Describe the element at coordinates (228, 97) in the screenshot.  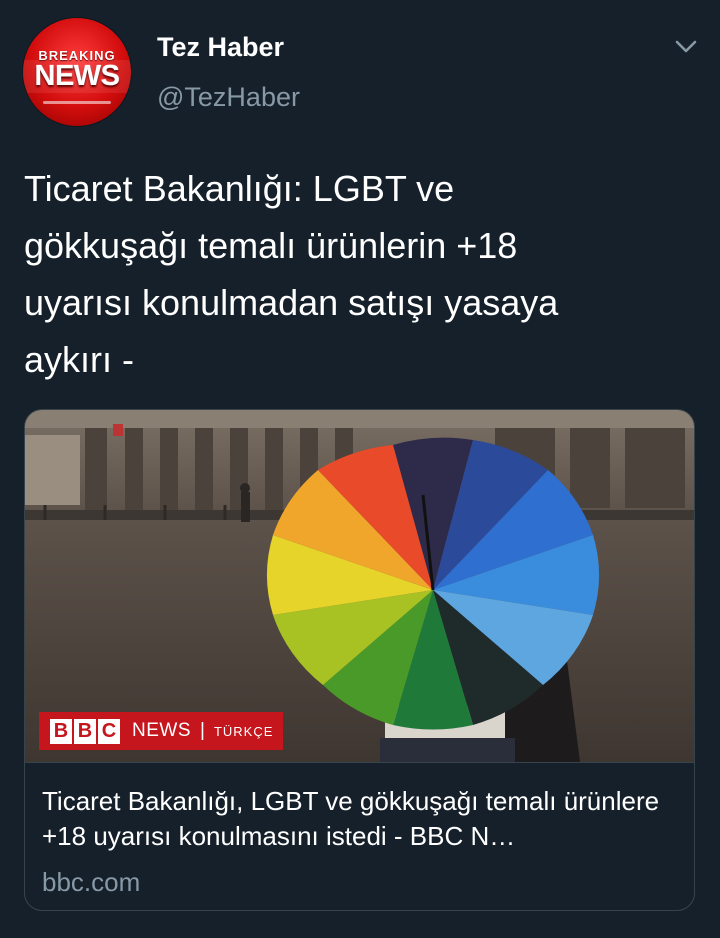
I see `author-handle: @TezHaber` at that location.